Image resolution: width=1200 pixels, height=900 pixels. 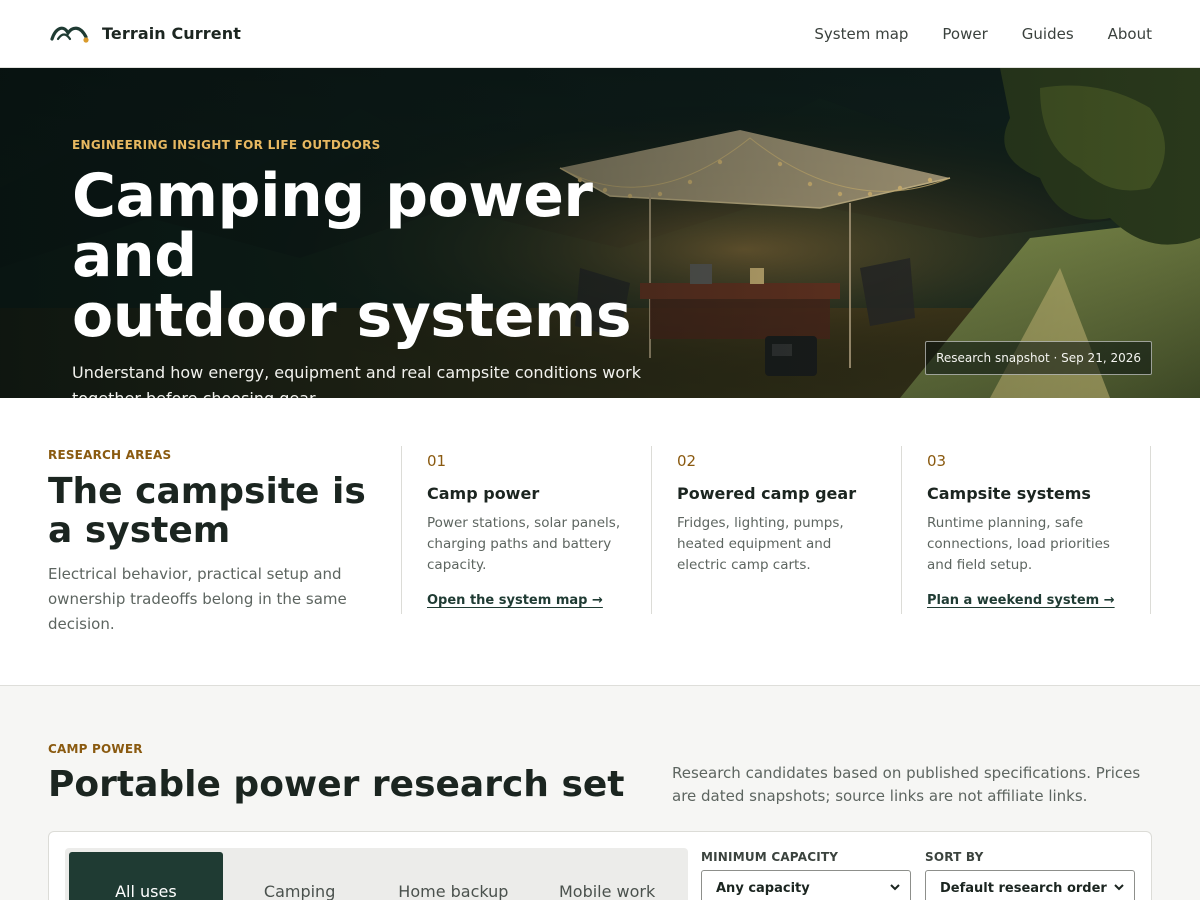 What do you see at coordinates (95, 749) in the screenshot?
I see `camp-power-eyebrow: CAMP POWER` at bounding box center [95, 749].